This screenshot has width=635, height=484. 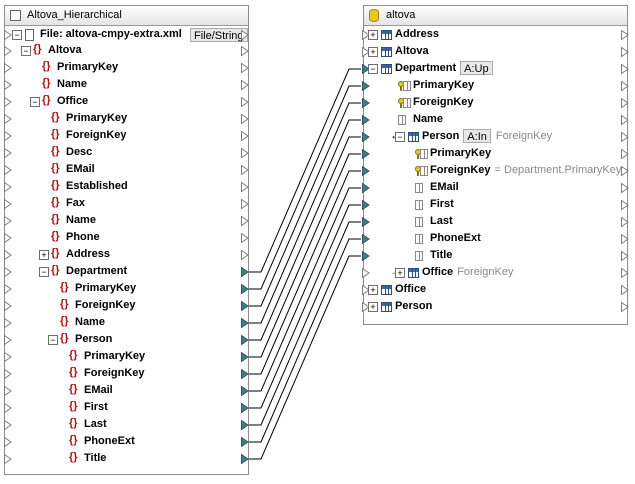 I want to click on file-output-connector, so click(x=245, y=35).